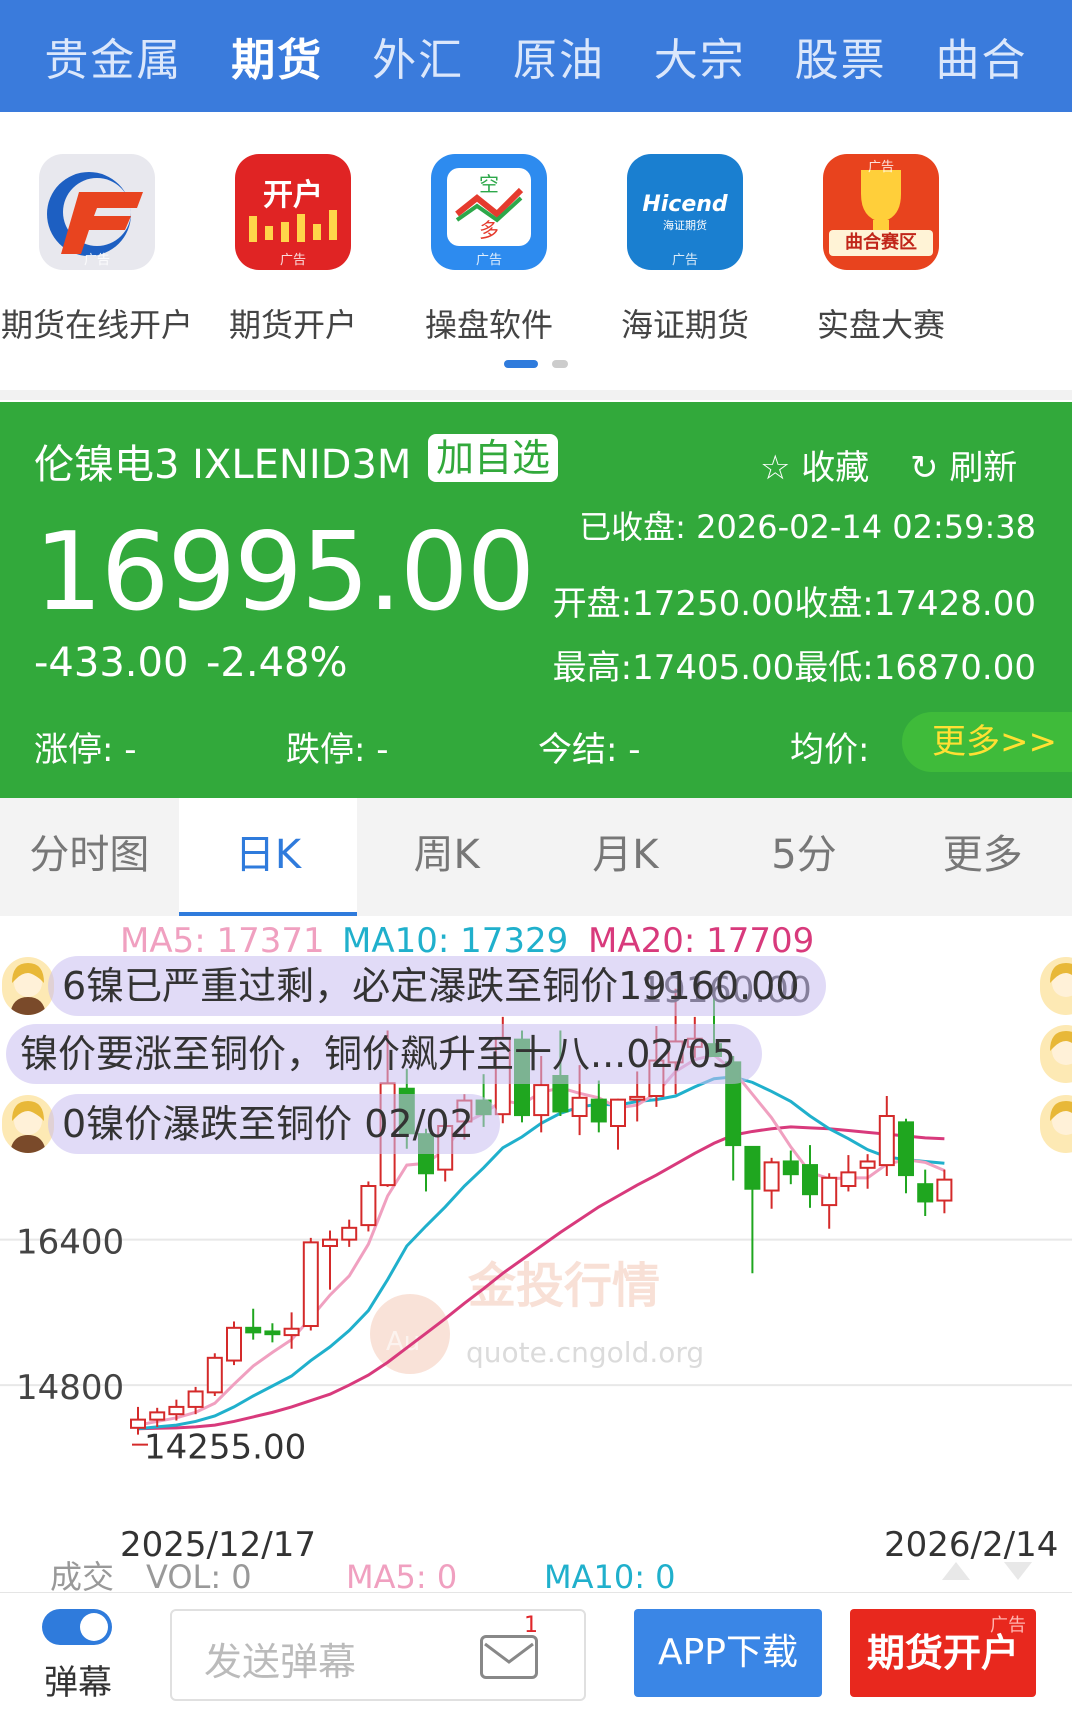 The height and width of the screenshot is (1728, 1072). I want to click on category-nav: 贵金属 期货 外汇 原油 大宗 股票 曲合, so click(536, 56).